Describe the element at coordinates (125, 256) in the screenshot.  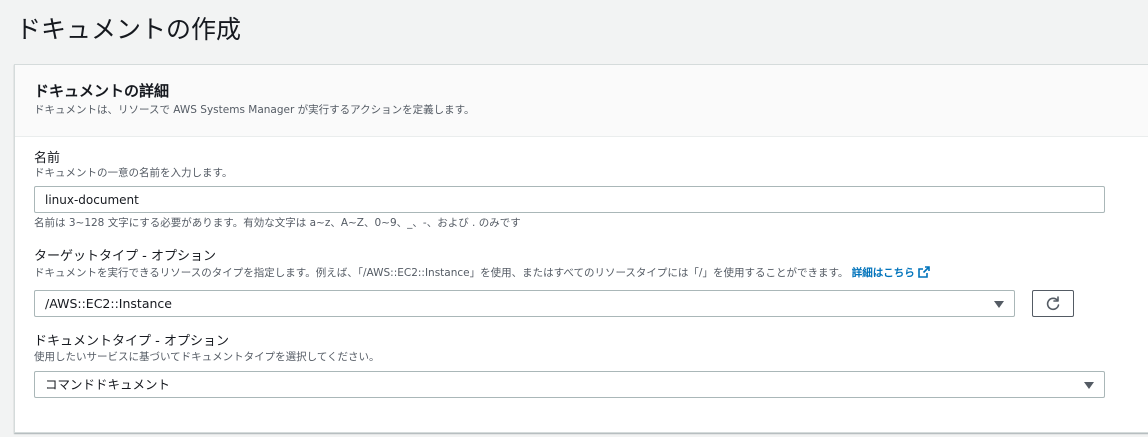
I see `target-type-label: ターゲットタイプ - オプション` at that location.